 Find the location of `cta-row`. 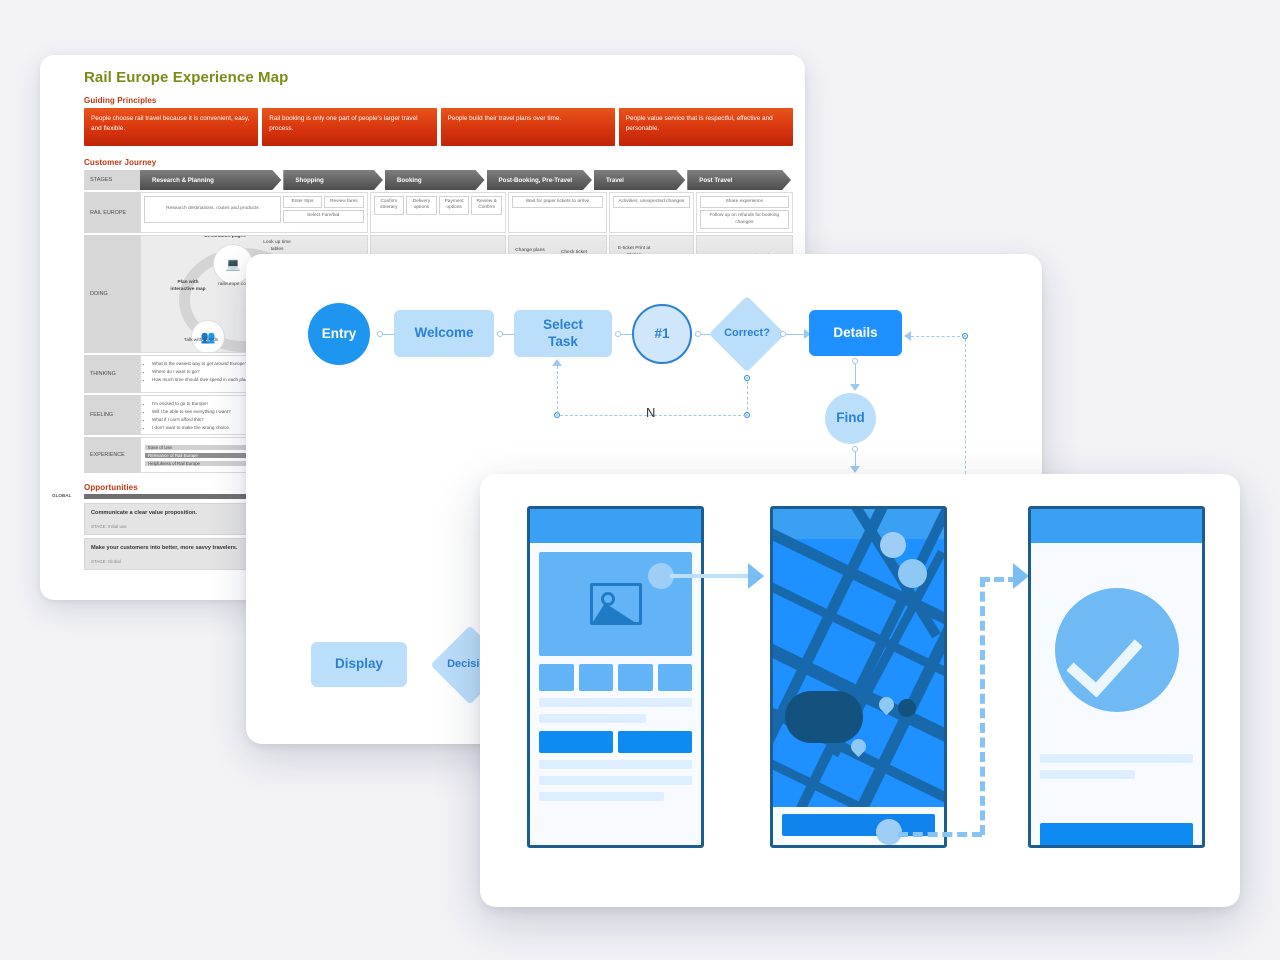

cta-row is located at coordinates (615, 742).